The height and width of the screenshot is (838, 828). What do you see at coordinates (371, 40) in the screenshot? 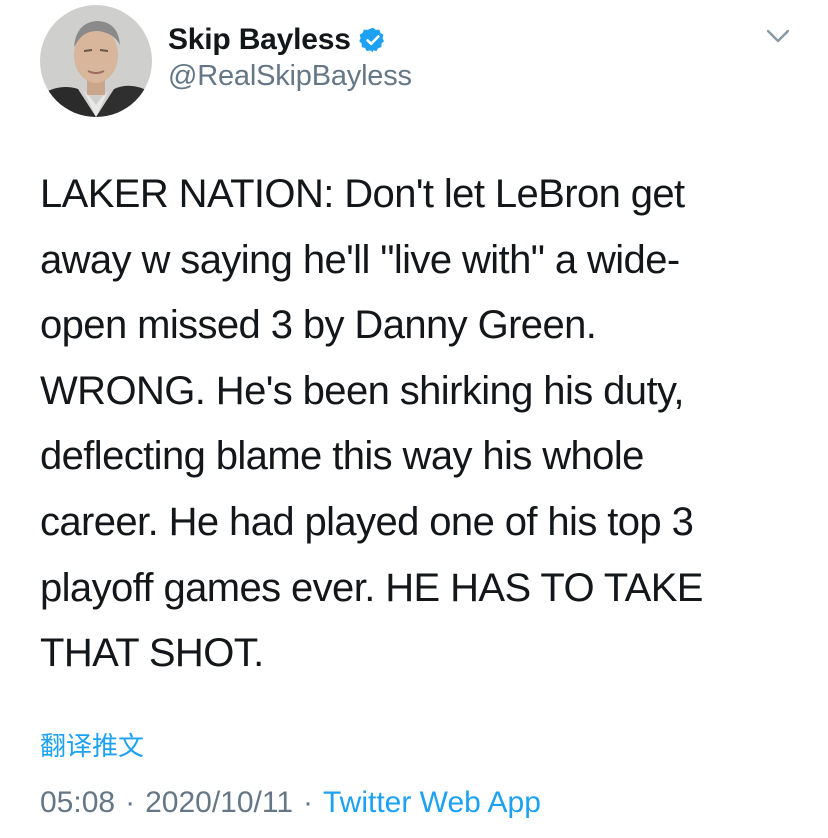
I see `verified-badge-icon` at bounding box center [371, 40].